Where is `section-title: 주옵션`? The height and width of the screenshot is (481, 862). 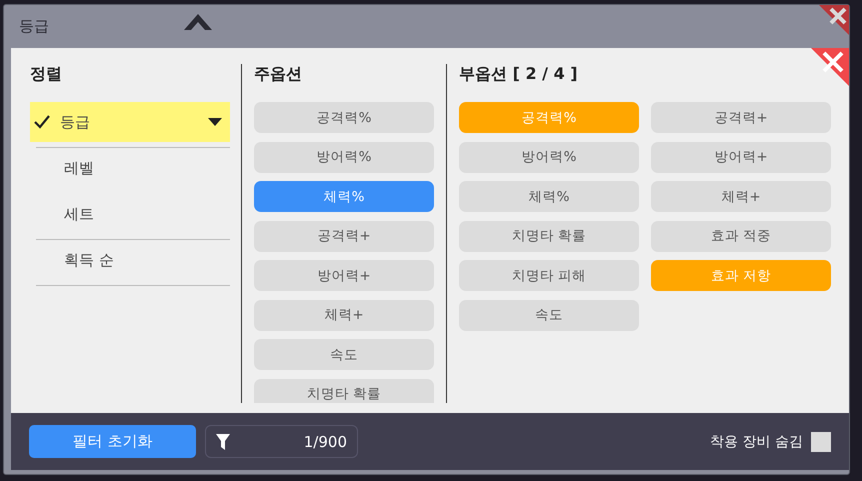
section-title: 주옵션 is located at coordinates (278, 74).